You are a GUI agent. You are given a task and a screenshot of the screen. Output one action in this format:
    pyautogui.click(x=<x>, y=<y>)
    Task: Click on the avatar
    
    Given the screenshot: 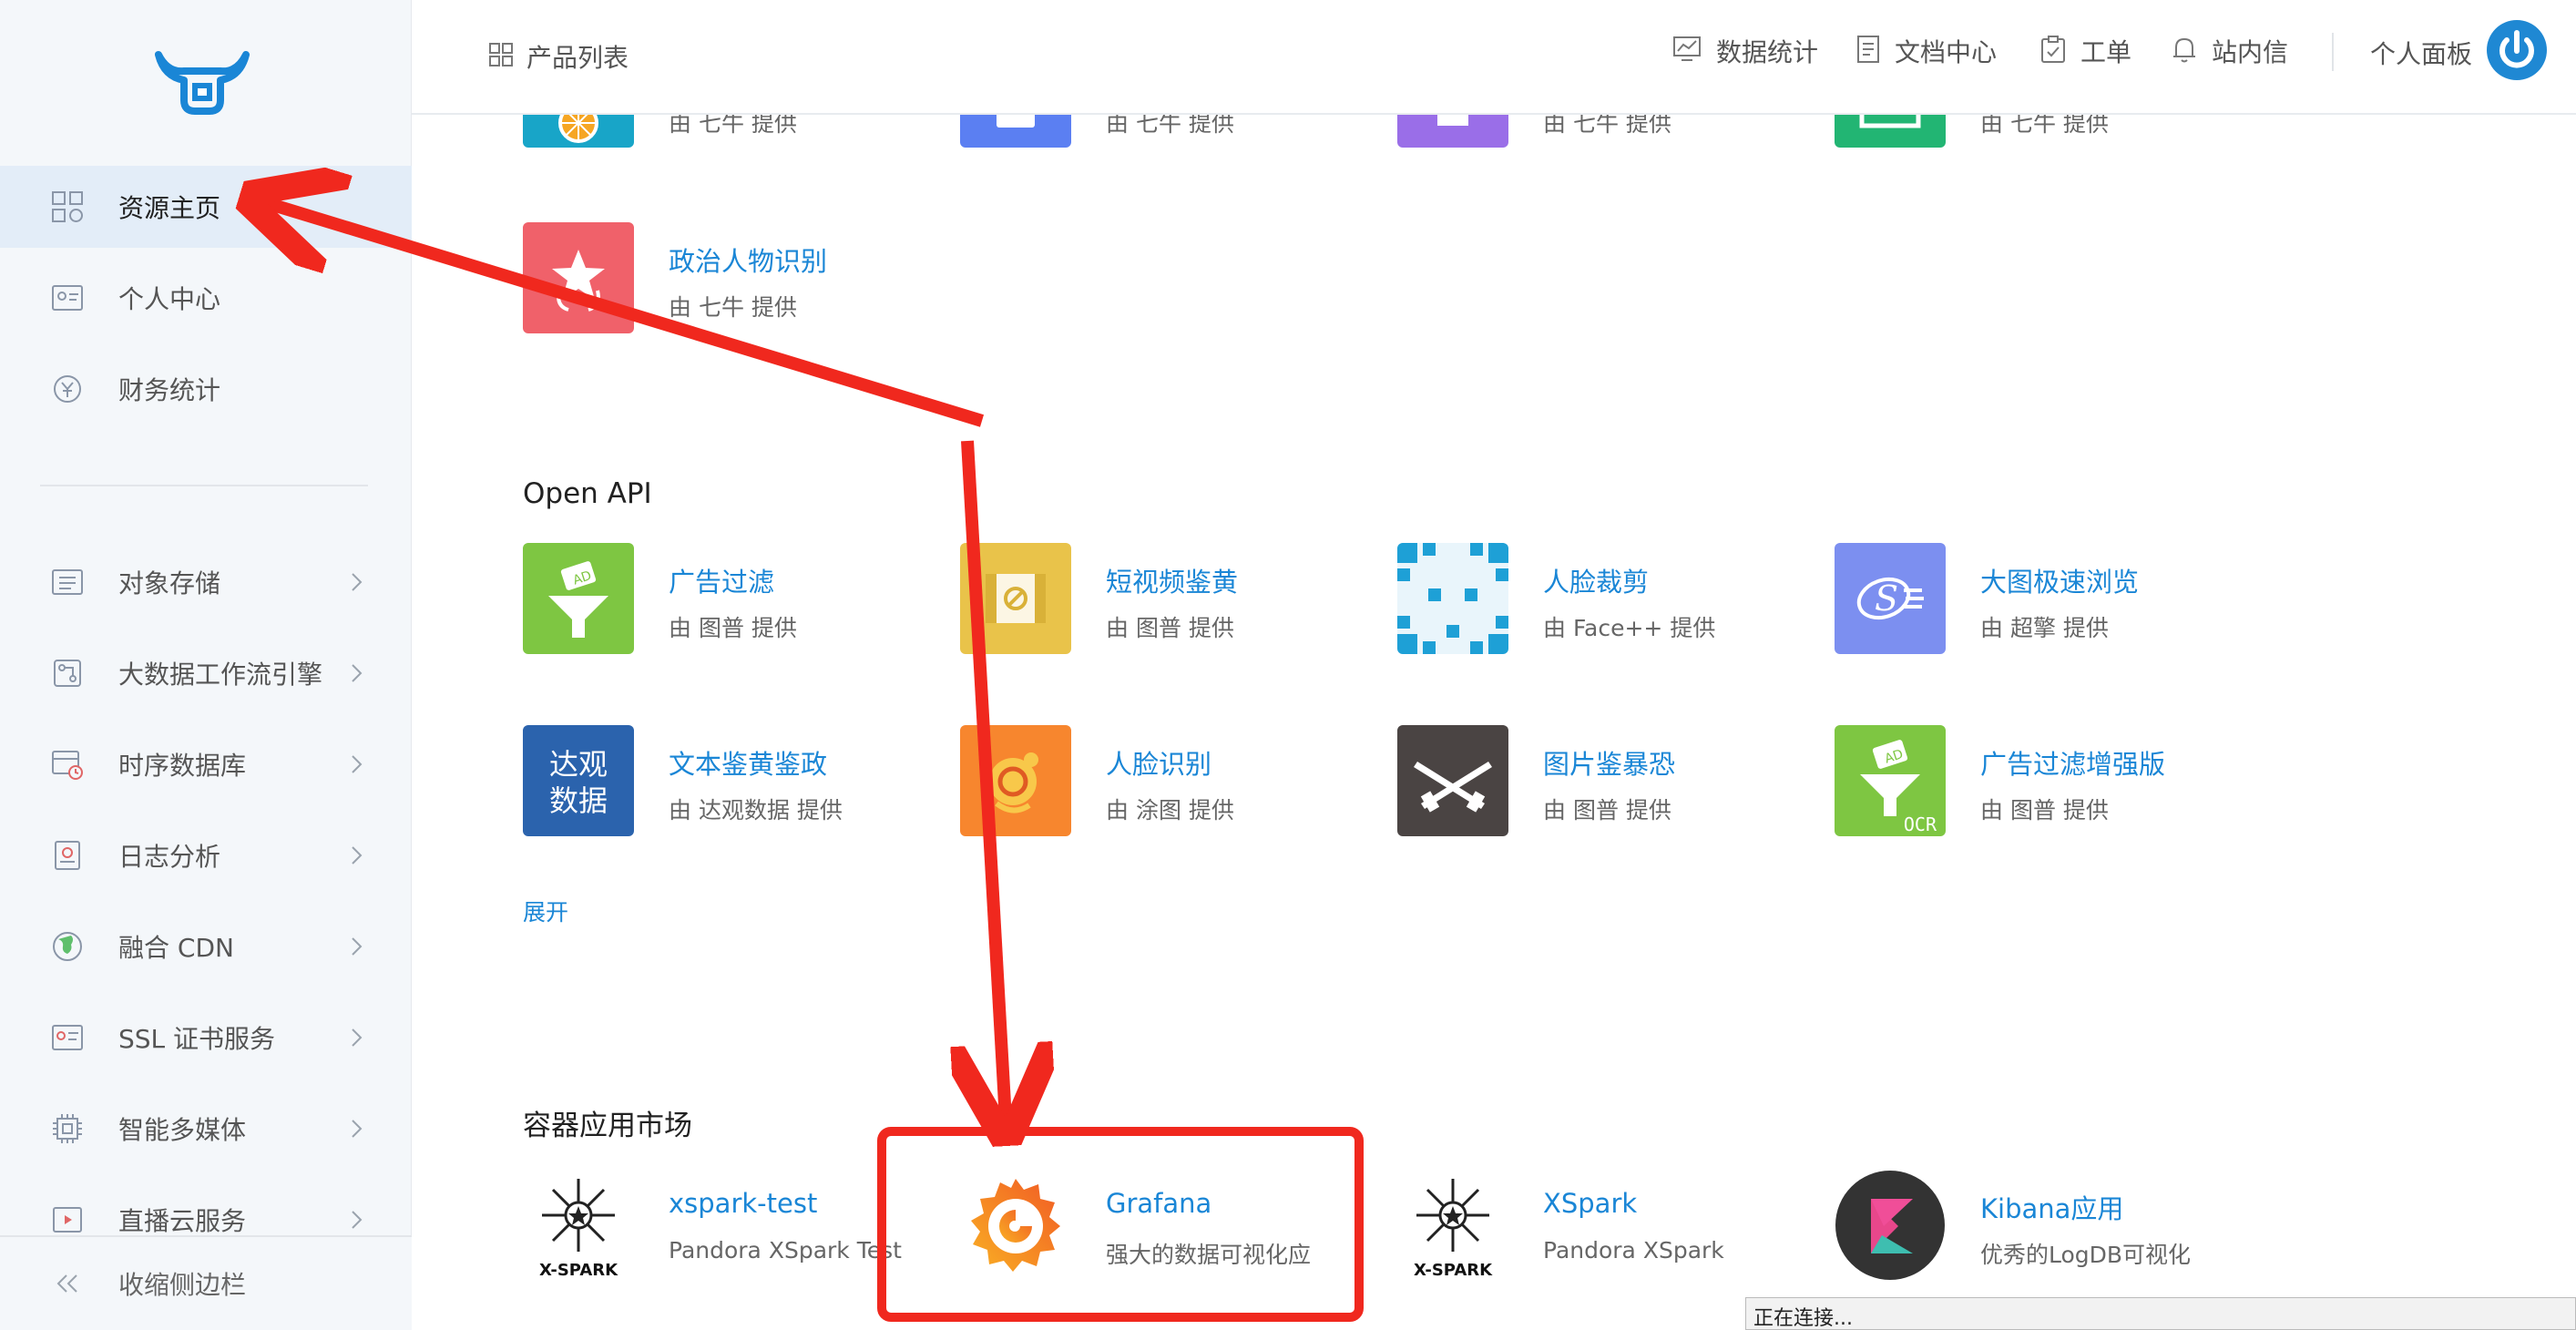 What is the action you would take?
    pyautogui.click(x=2517, y=50)
    